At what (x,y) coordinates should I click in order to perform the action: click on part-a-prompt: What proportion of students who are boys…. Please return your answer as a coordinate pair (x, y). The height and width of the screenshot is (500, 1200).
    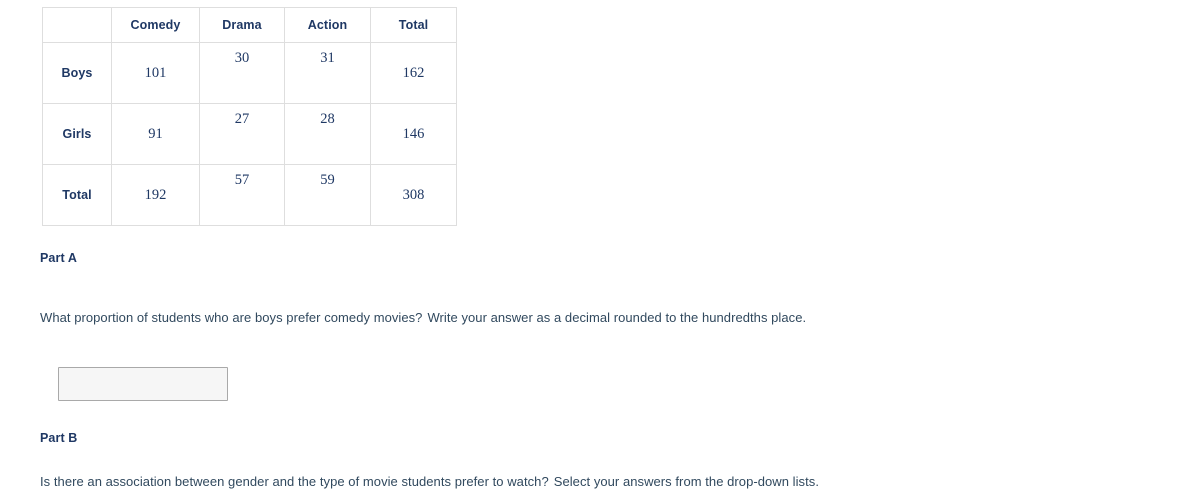
    Looking at the image, I should click on (423, 317).